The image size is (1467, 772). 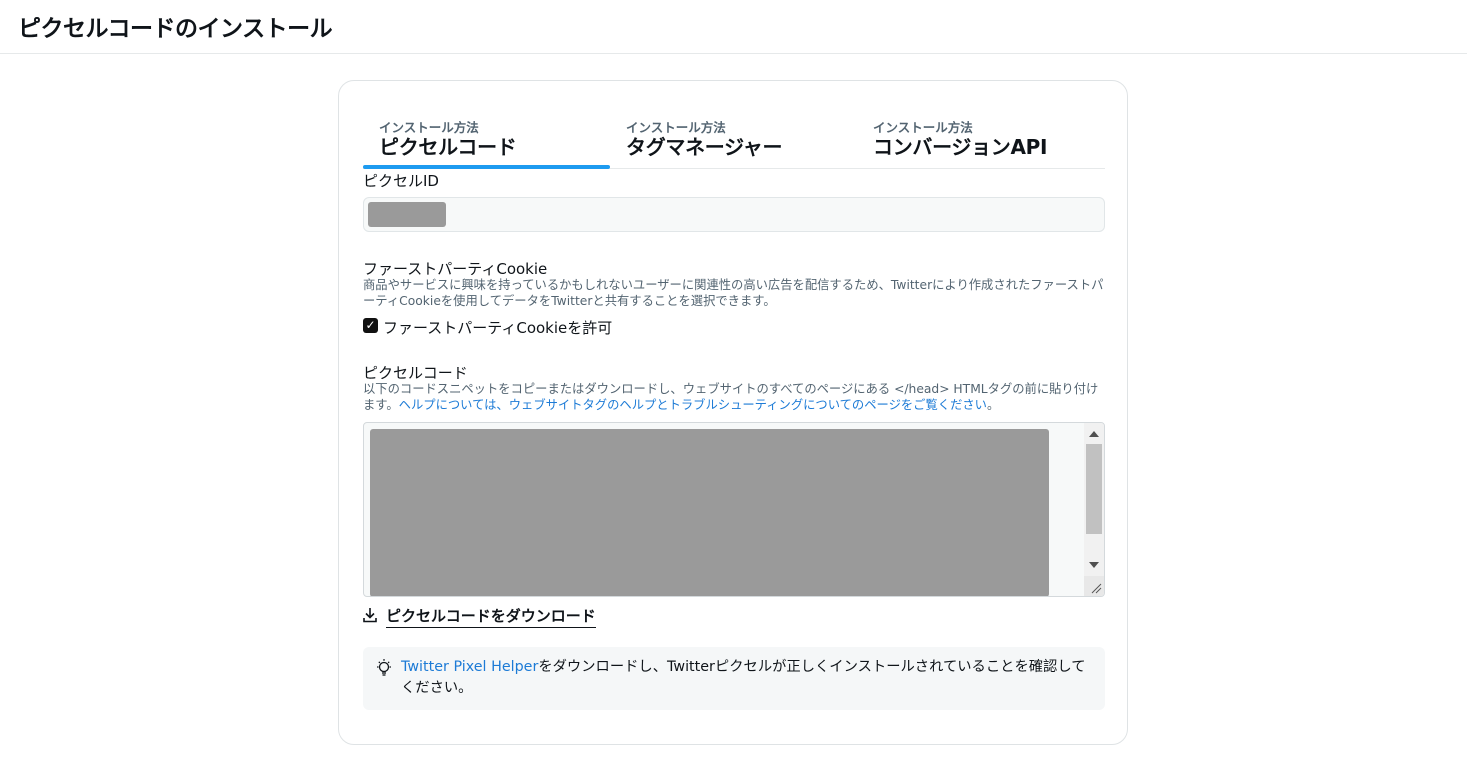 What do you see at coordinates (370, 615) in the screenshot?
I see `download-icon` at bounding box center [370, 615].